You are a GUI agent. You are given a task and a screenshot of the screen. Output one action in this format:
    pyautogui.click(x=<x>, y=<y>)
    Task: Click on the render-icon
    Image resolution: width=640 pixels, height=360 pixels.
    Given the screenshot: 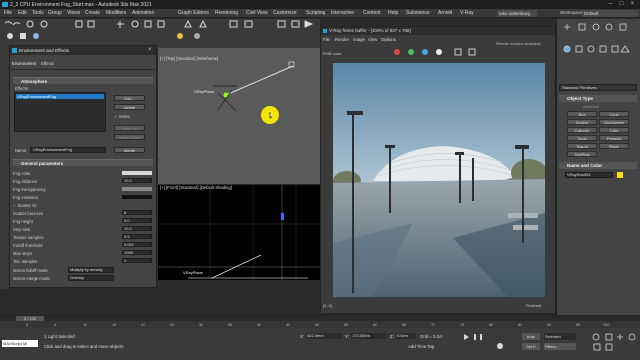 What is the action you would take?
    pyautogui.click(x=309, y=24)
    